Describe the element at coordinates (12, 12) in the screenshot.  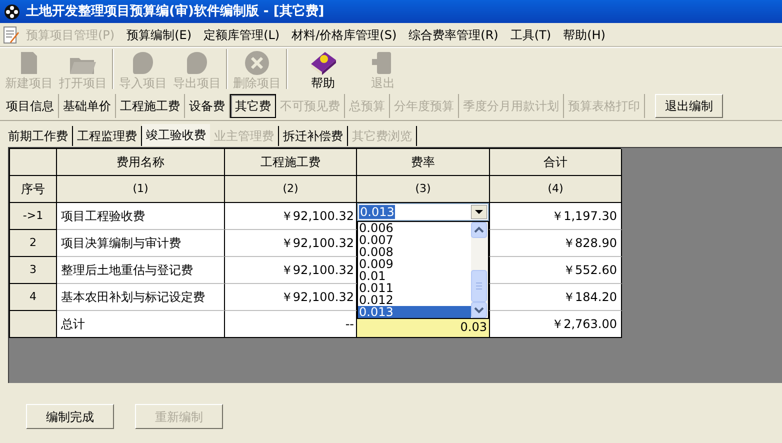
I see `film-reel-icon` at that location.